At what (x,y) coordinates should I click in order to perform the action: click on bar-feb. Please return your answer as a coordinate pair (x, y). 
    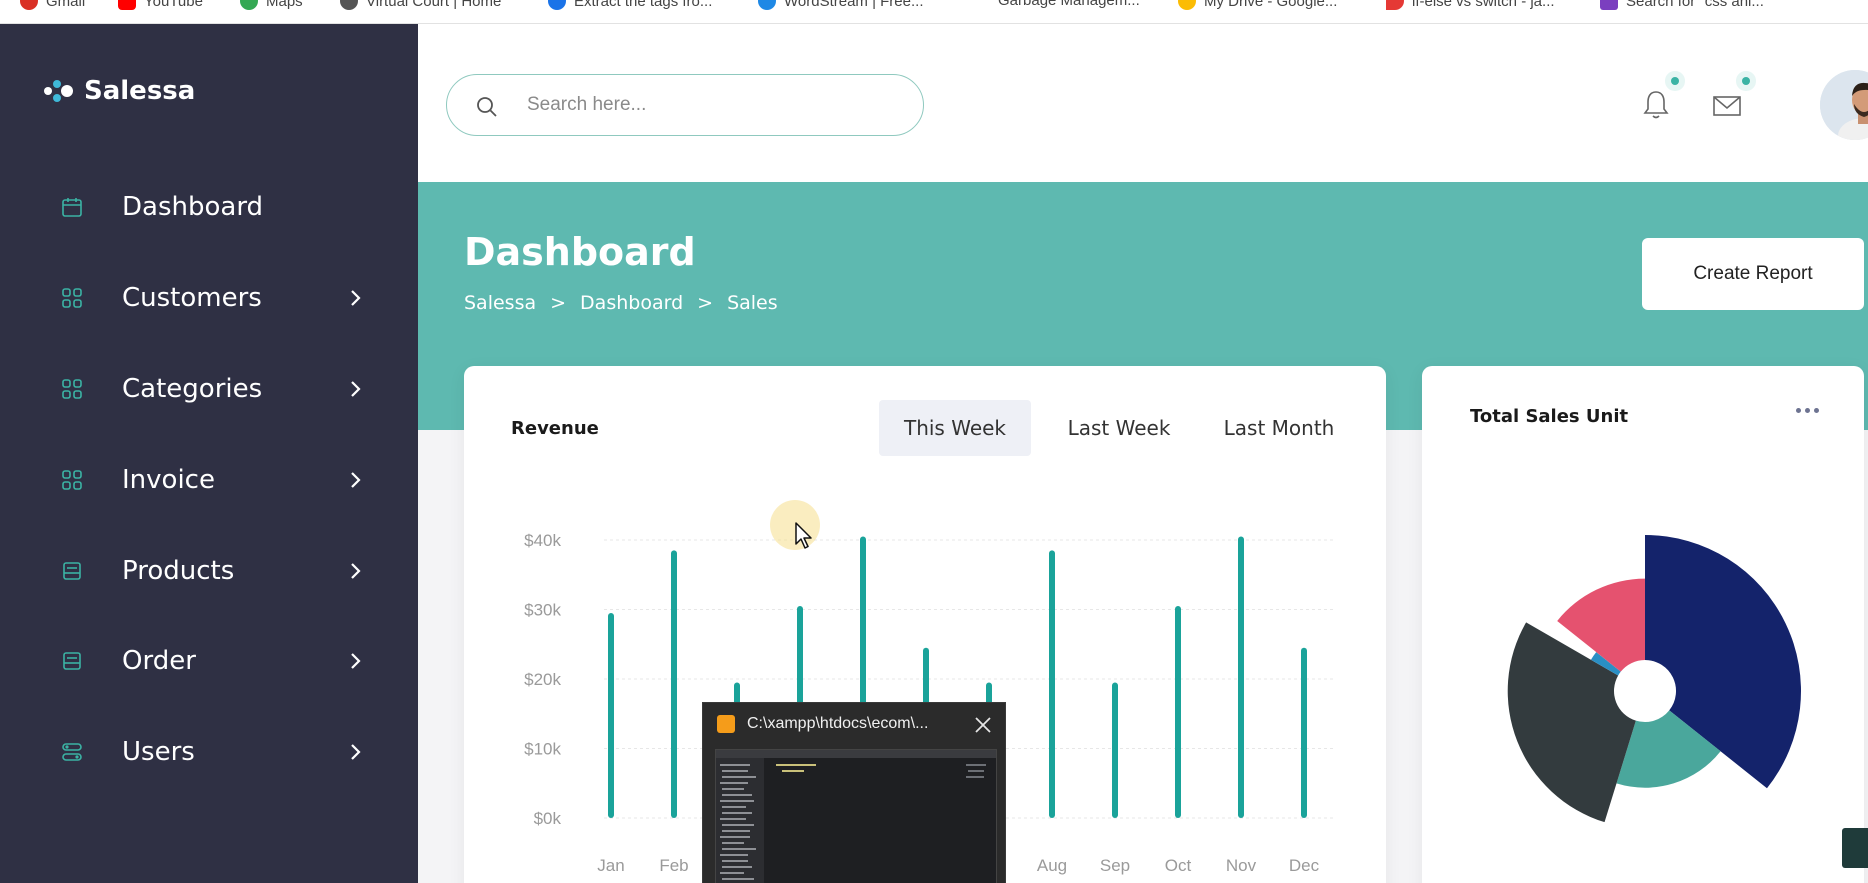
    Looking at the image, I should click on (674, 684).